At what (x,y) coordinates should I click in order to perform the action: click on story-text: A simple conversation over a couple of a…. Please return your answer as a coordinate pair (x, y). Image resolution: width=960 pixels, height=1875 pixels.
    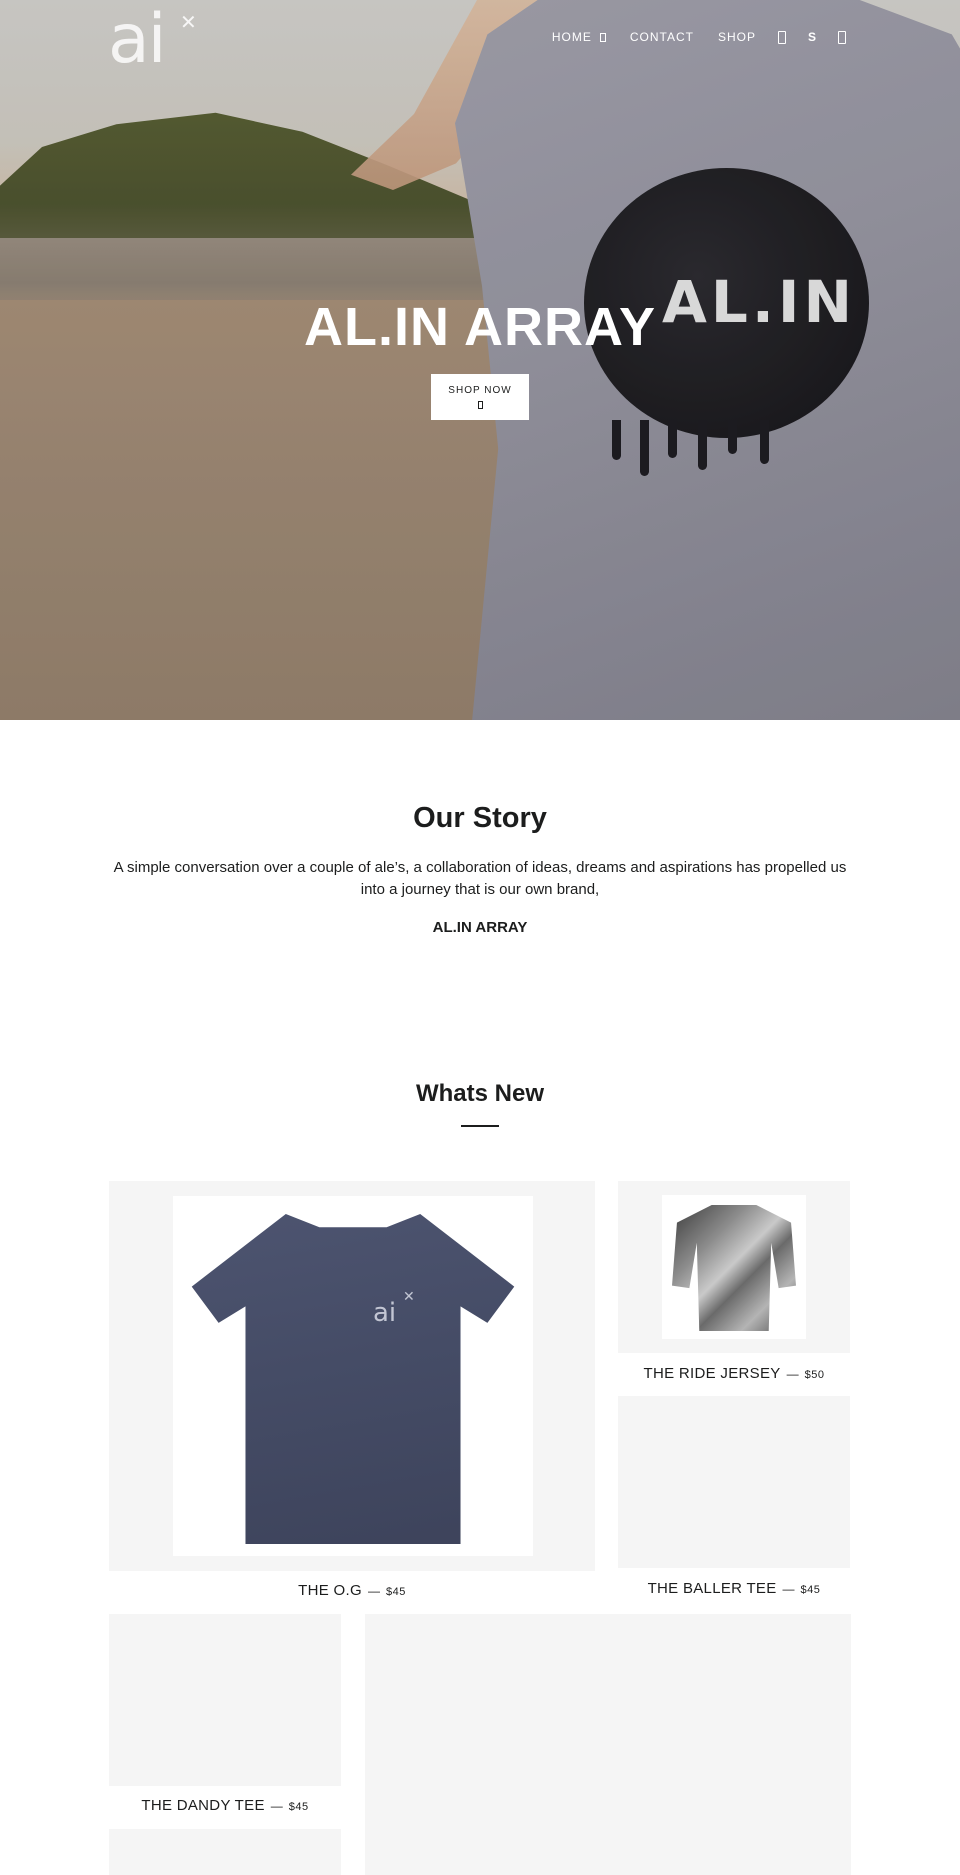
    Looking at the image, I should click on (480, 878).